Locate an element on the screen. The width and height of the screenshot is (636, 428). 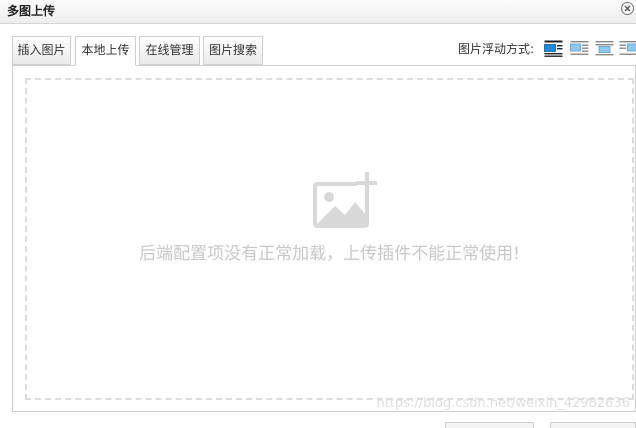
add-image-icon is located at coordinates (345, 203).